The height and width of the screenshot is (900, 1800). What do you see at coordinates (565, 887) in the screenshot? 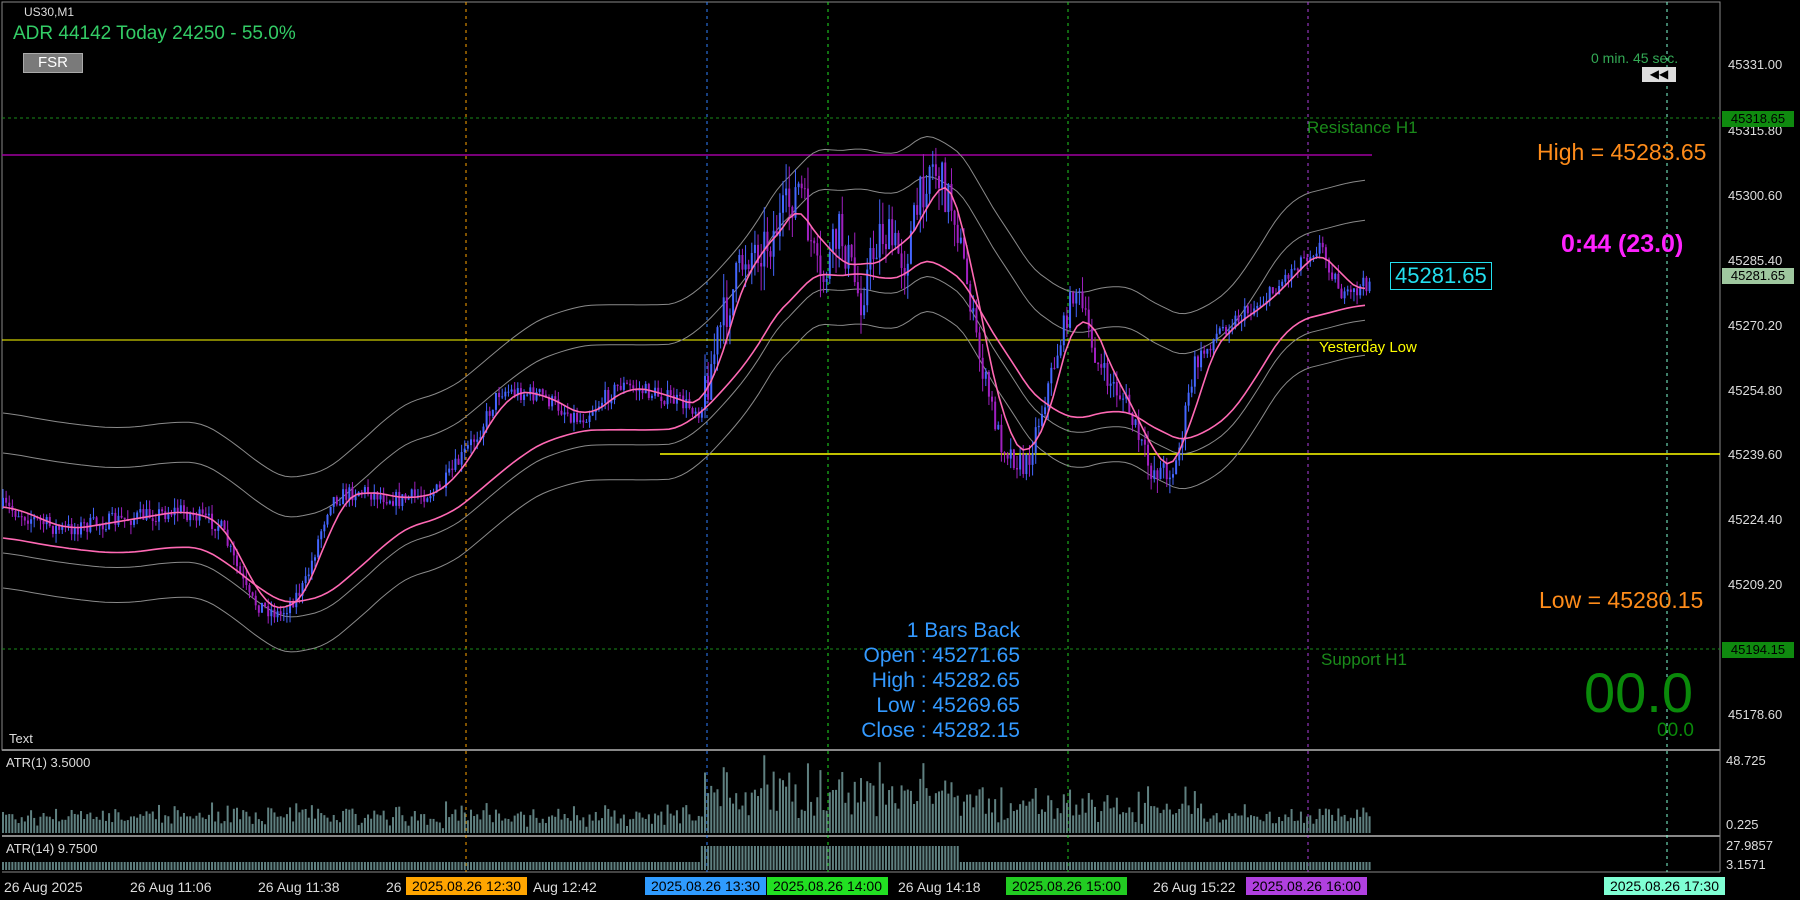
I see `time-axis-label: Aug 12:42` at bounding box center [565, 887].